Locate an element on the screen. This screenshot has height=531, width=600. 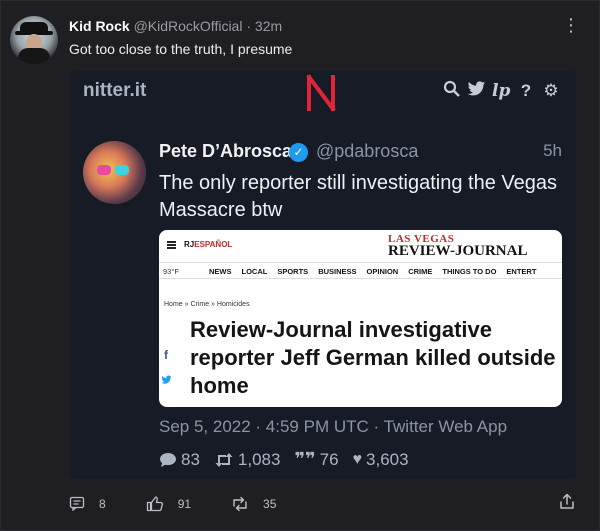
rj-share-bar: f is located at coordinates (167, 374).